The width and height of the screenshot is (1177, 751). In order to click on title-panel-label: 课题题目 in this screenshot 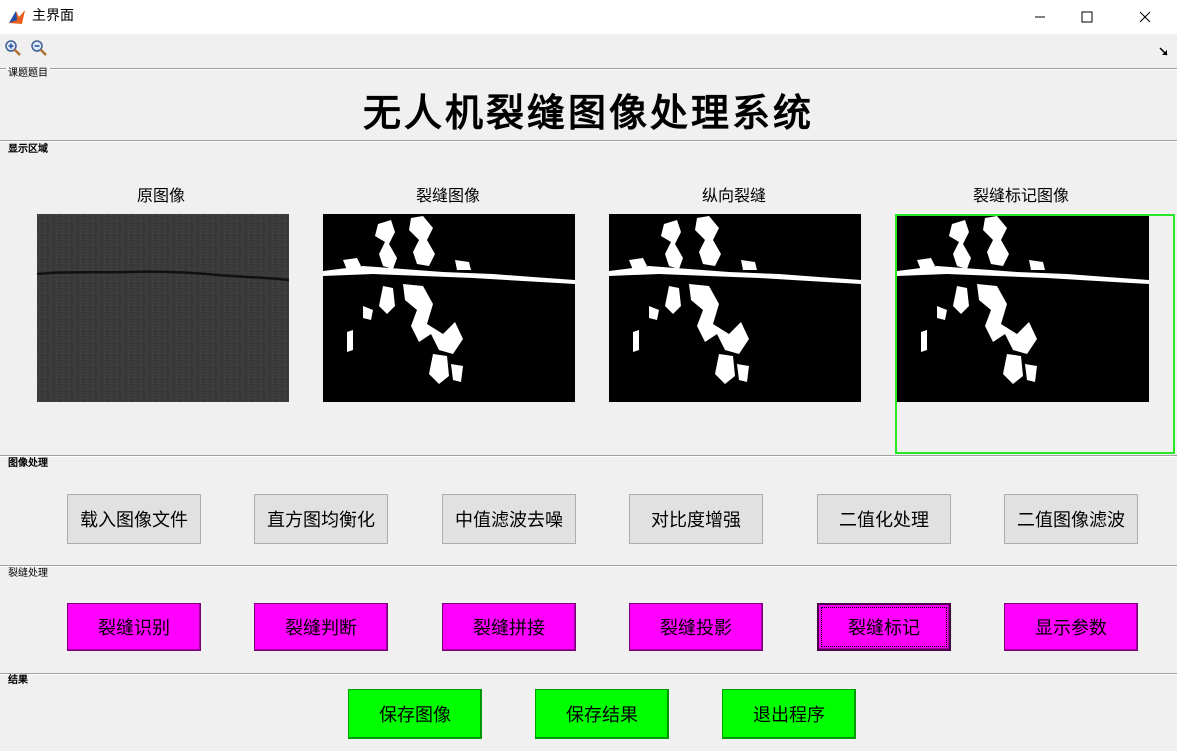, I will do `click(28, 74)`.